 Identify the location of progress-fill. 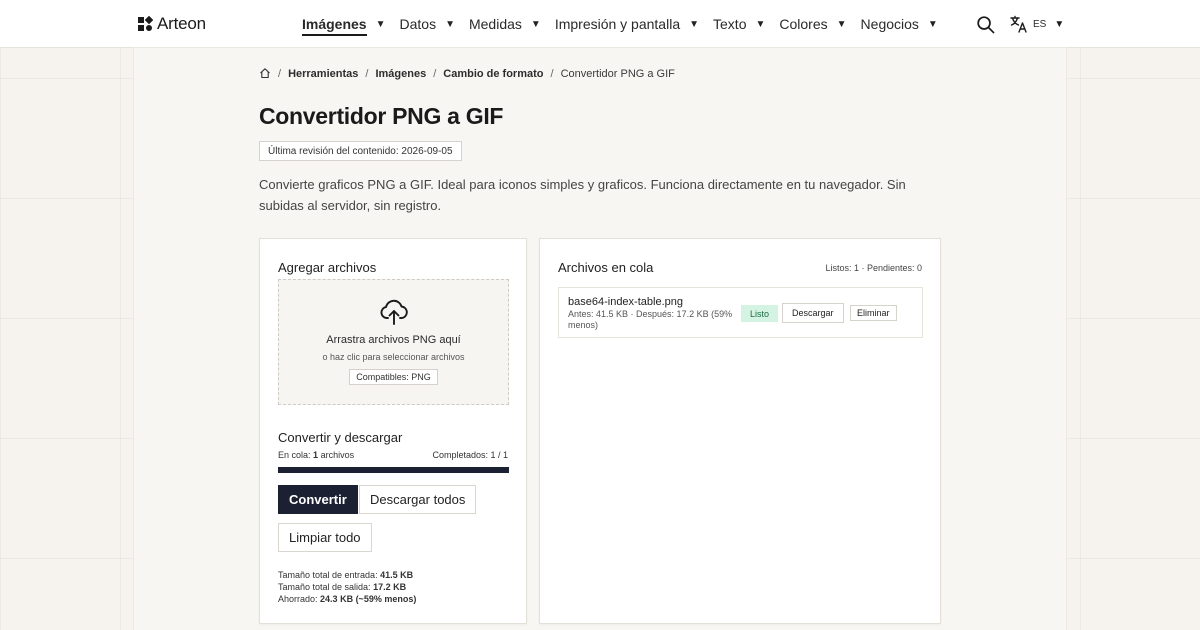
(393, 470).